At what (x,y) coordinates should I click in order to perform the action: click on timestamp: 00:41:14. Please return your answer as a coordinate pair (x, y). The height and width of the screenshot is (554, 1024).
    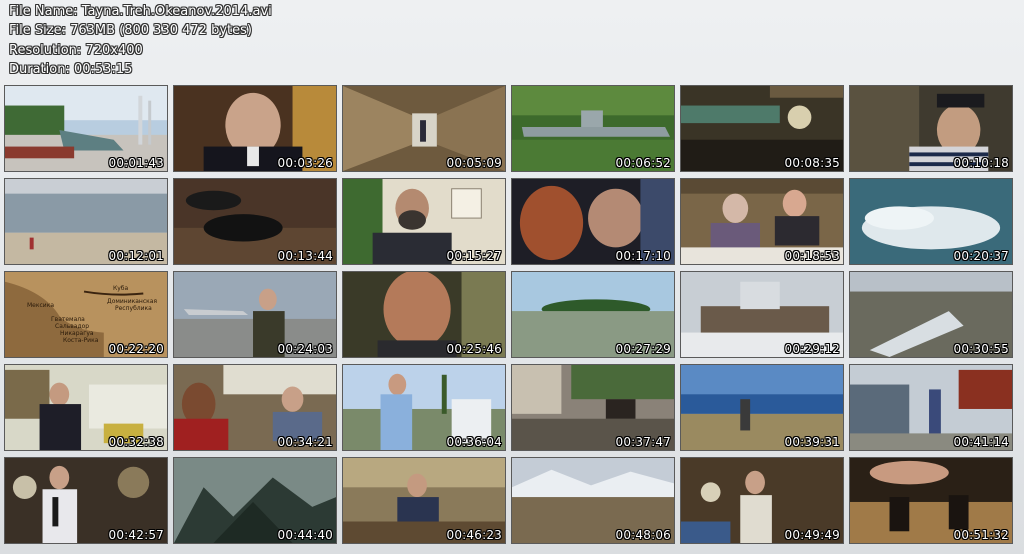
    Looking at the image, I should click on (981, 442).